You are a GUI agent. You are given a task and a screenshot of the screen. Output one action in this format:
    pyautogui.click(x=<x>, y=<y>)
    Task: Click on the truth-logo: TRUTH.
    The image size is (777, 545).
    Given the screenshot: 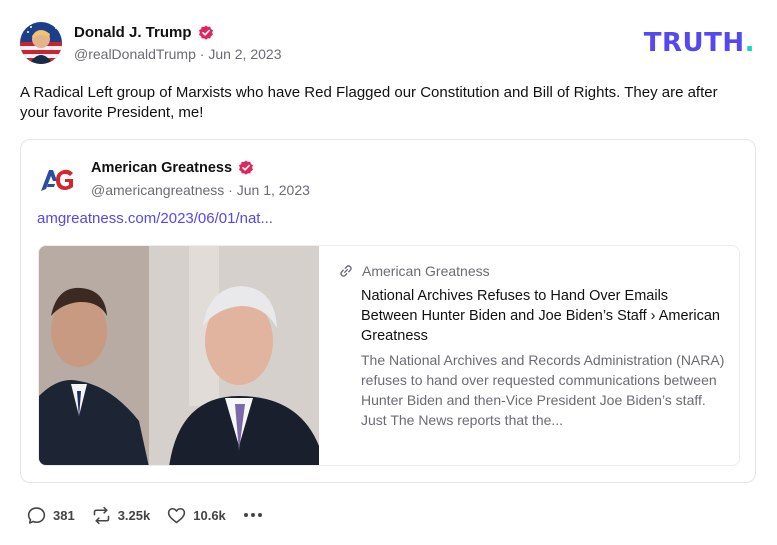 What is the action you would take?
    pyautogui.click(x=699, y=43)
    